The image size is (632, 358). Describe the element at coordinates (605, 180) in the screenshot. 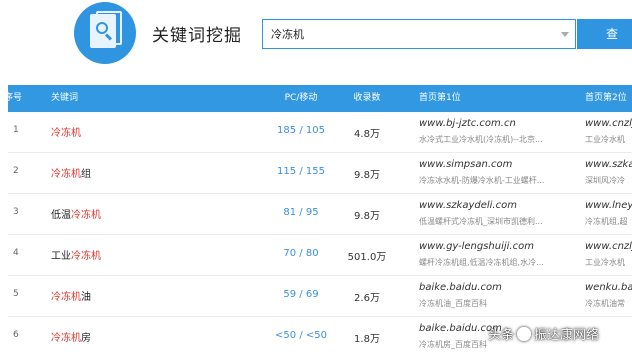

I see `row-desc-2: 深圳风冷冷` at that location.